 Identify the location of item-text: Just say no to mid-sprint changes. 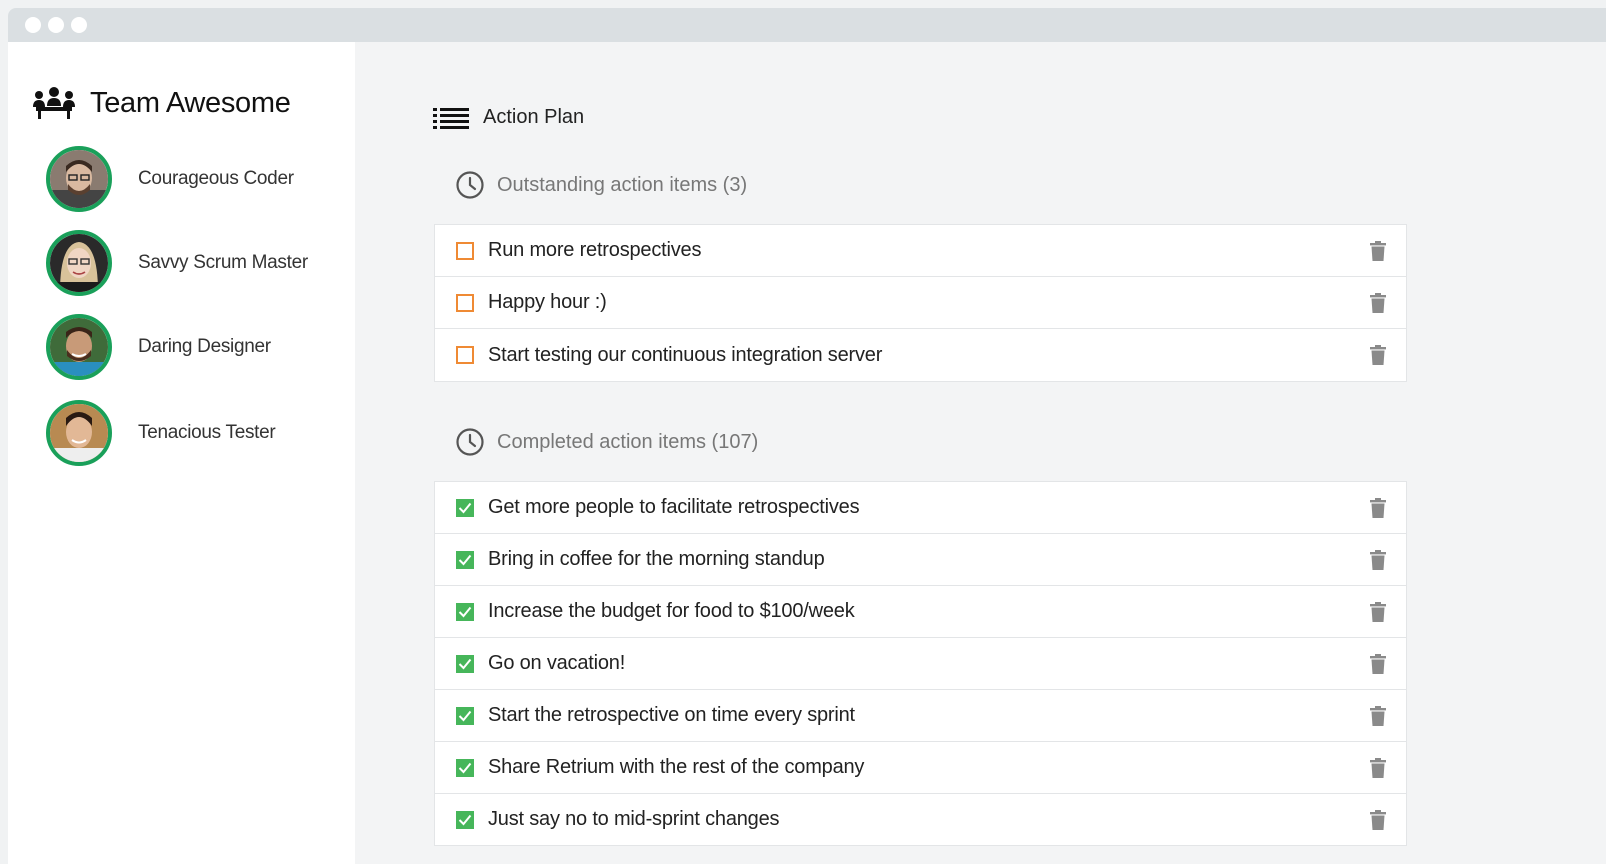
(634, 819).